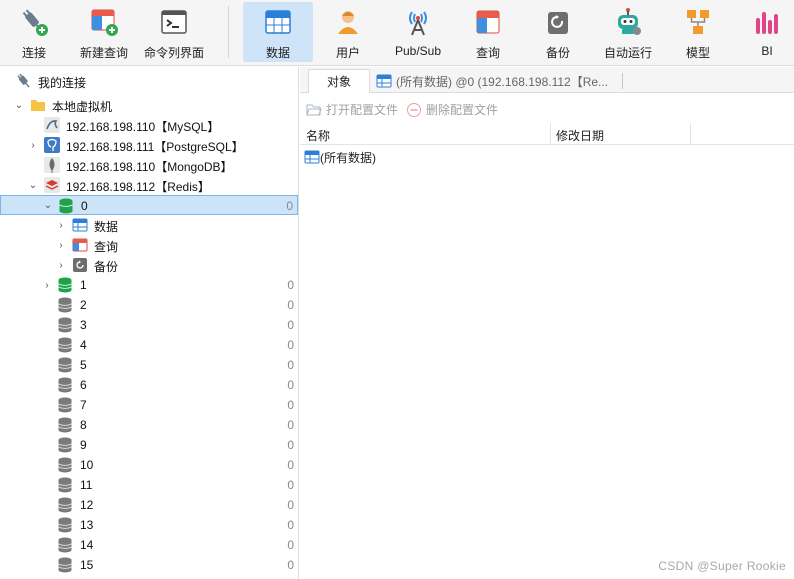 This screenshot has width=794, height=579. What do you see at coordinates (149, 305) in the screenshot?
I see `tree-db-item: 20` at bounding box center [149, 305].